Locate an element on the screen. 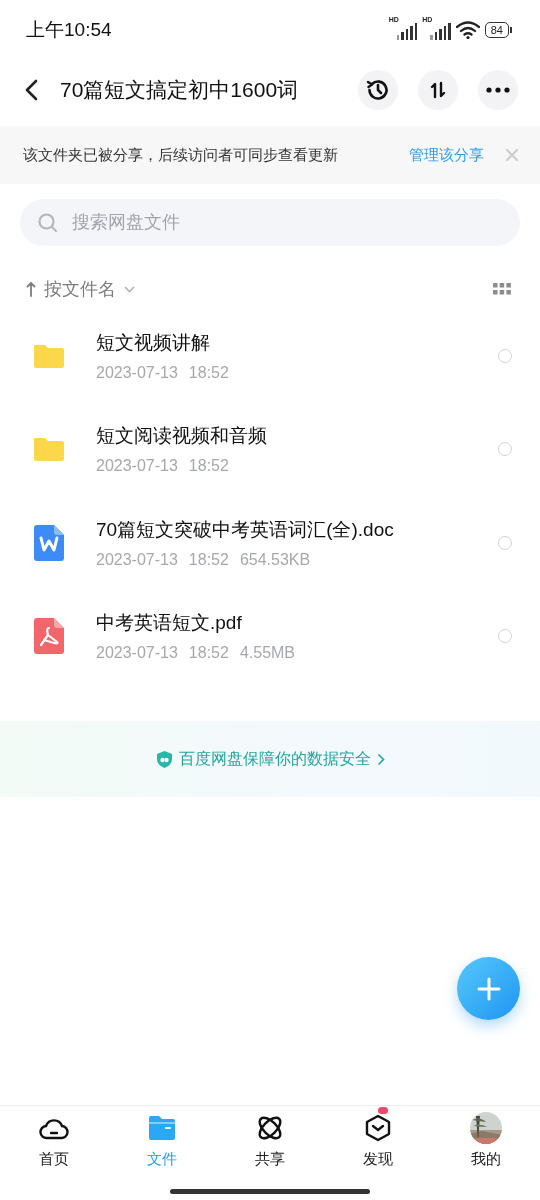  hexagon-clock-icon is located at coordinates (378, 1128).